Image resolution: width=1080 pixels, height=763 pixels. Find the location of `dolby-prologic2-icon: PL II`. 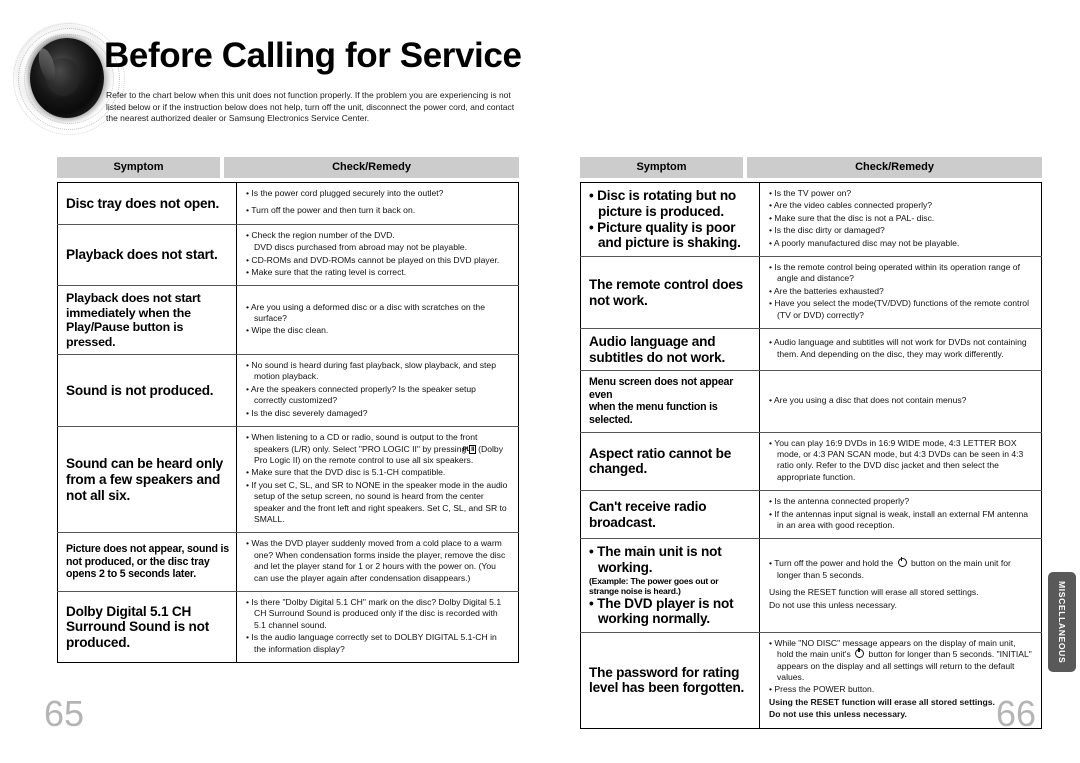

dolby-prologic2-icon: PL II is located at coordinates (469, 449).